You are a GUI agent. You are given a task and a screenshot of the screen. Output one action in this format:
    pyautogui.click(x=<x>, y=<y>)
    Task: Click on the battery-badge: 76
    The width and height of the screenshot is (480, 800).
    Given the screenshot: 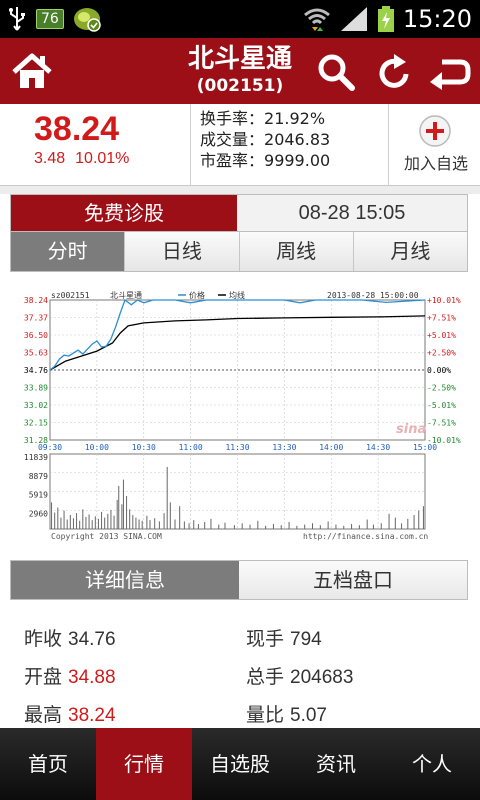 What is the action you would take?
    pyautogui.click(x=50, y=19)
    